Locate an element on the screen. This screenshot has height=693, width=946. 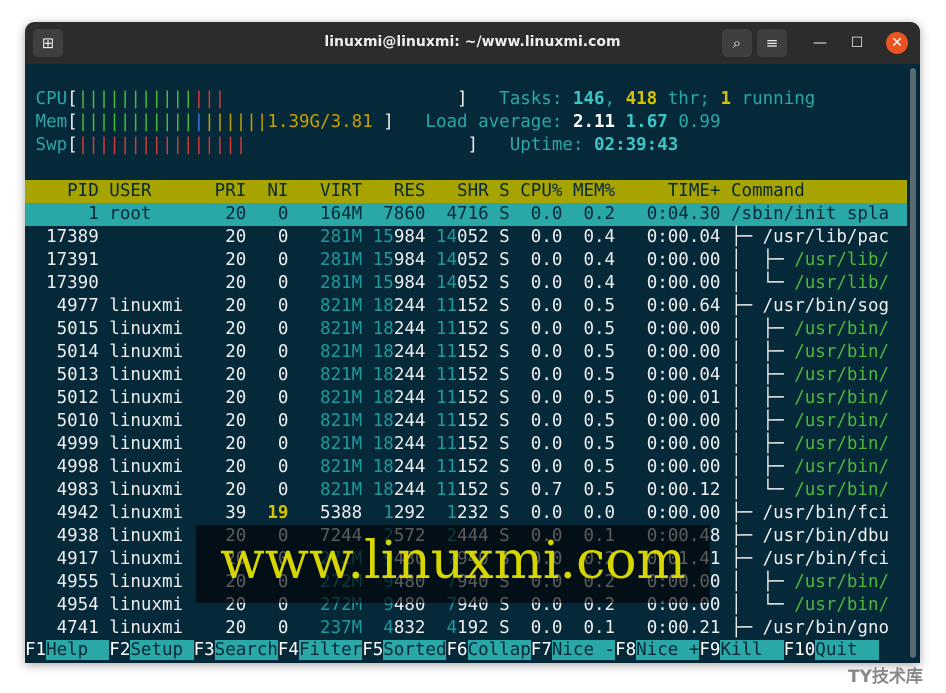
minimize-icon: — is located at coordinates (820, 43).